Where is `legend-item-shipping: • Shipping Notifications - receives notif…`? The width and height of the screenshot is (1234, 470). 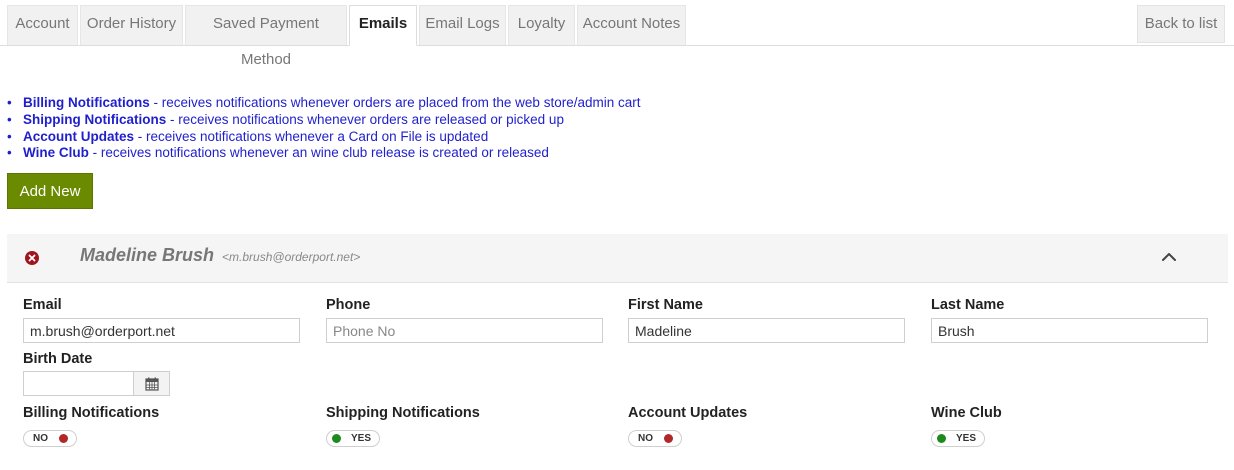 legend-item-shipping: • Shipping Notifications - receives notif… is located at coordinates (323, 120).